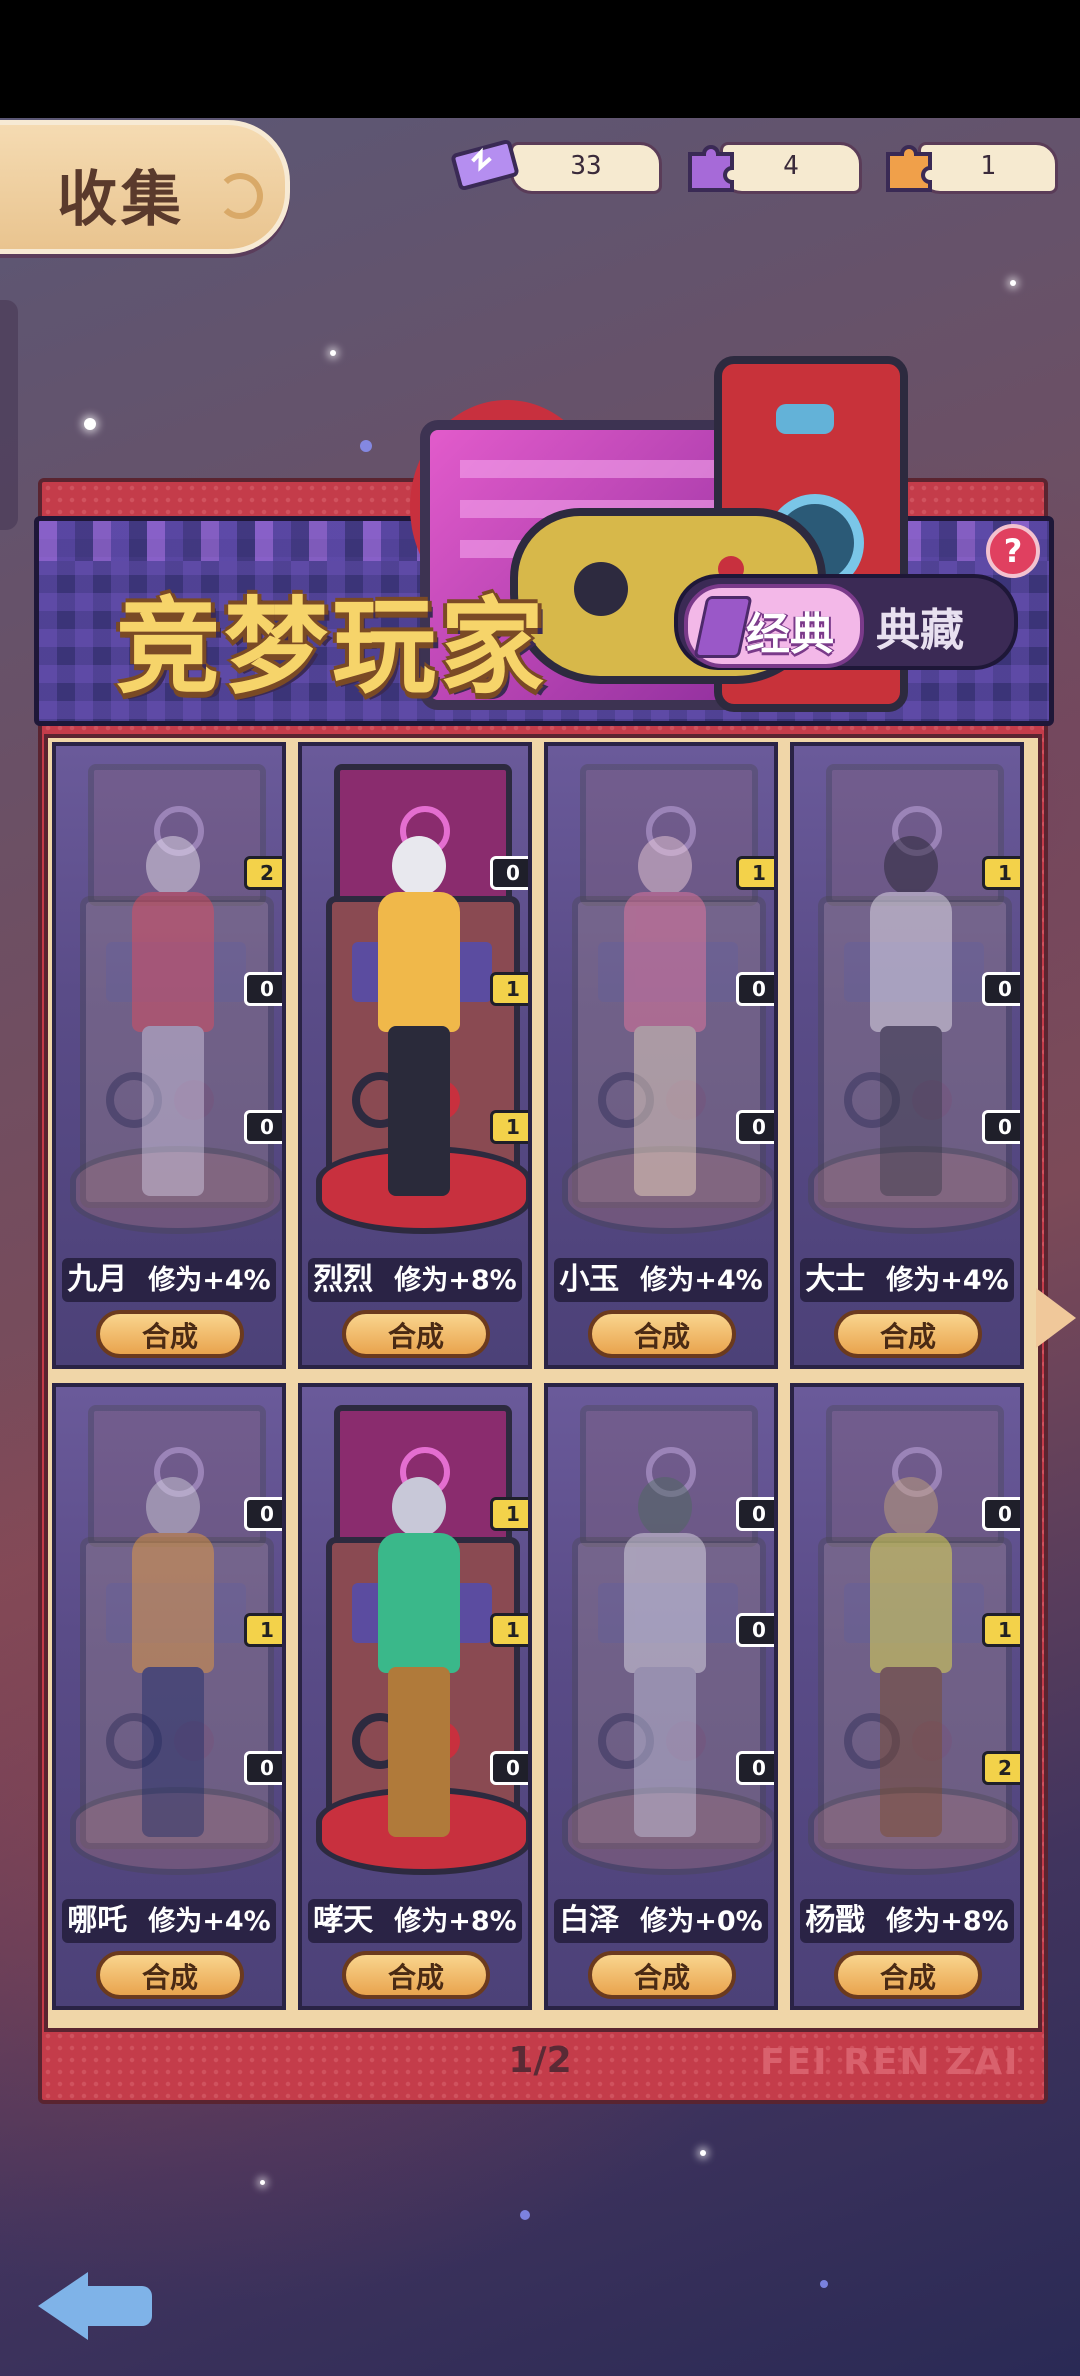 The height and width of the screenshot is (2376, 1080). I want to click on character-name-bar: 哪吒 修为+4%, so click(169, 1921).